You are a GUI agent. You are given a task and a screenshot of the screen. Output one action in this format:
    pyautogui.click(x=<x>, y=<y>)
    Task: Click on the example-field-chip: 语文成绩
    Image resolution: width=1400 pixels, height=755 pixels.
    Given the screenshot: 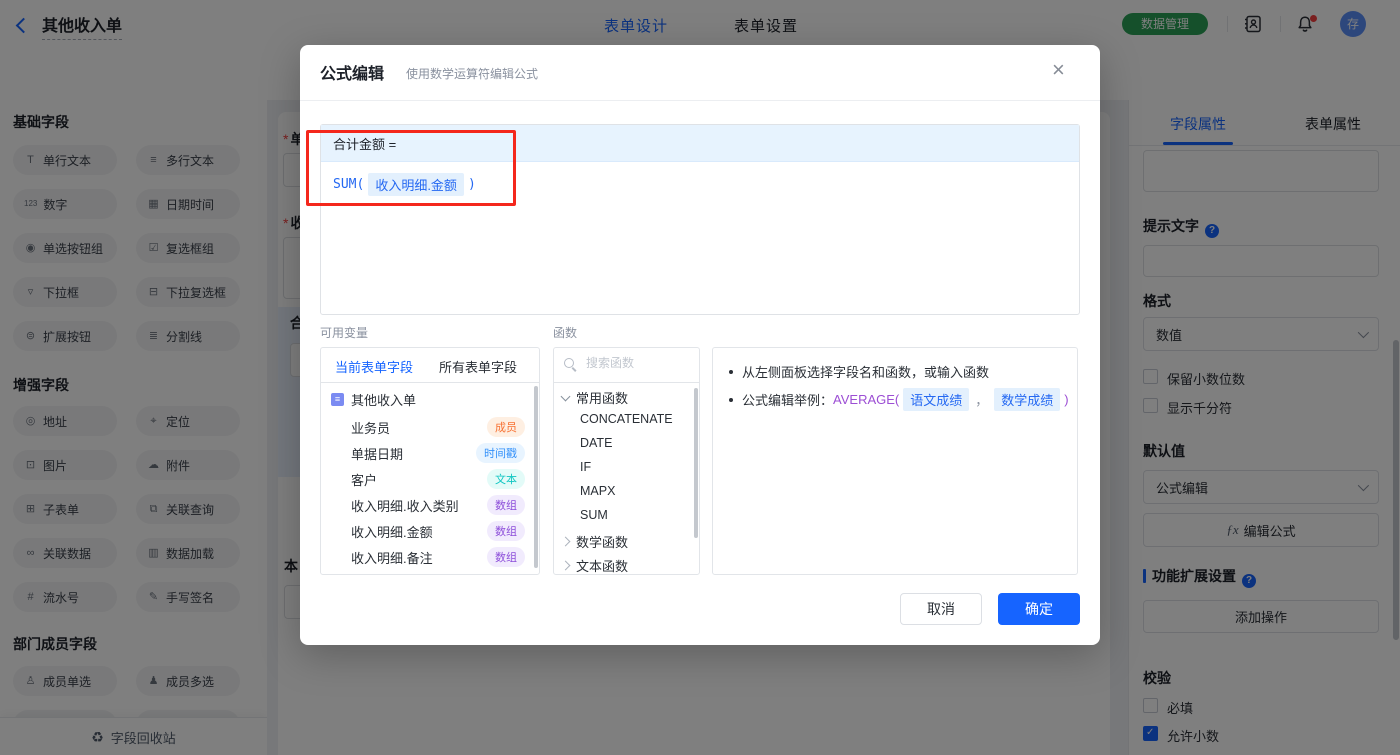 What is the action you would take?
    pyautogui.click(x=936, y=399)
    